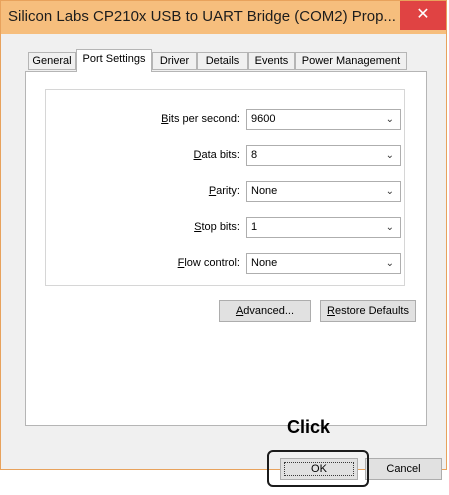  I want to click on ok-highlight-outline, so click(318, 468).